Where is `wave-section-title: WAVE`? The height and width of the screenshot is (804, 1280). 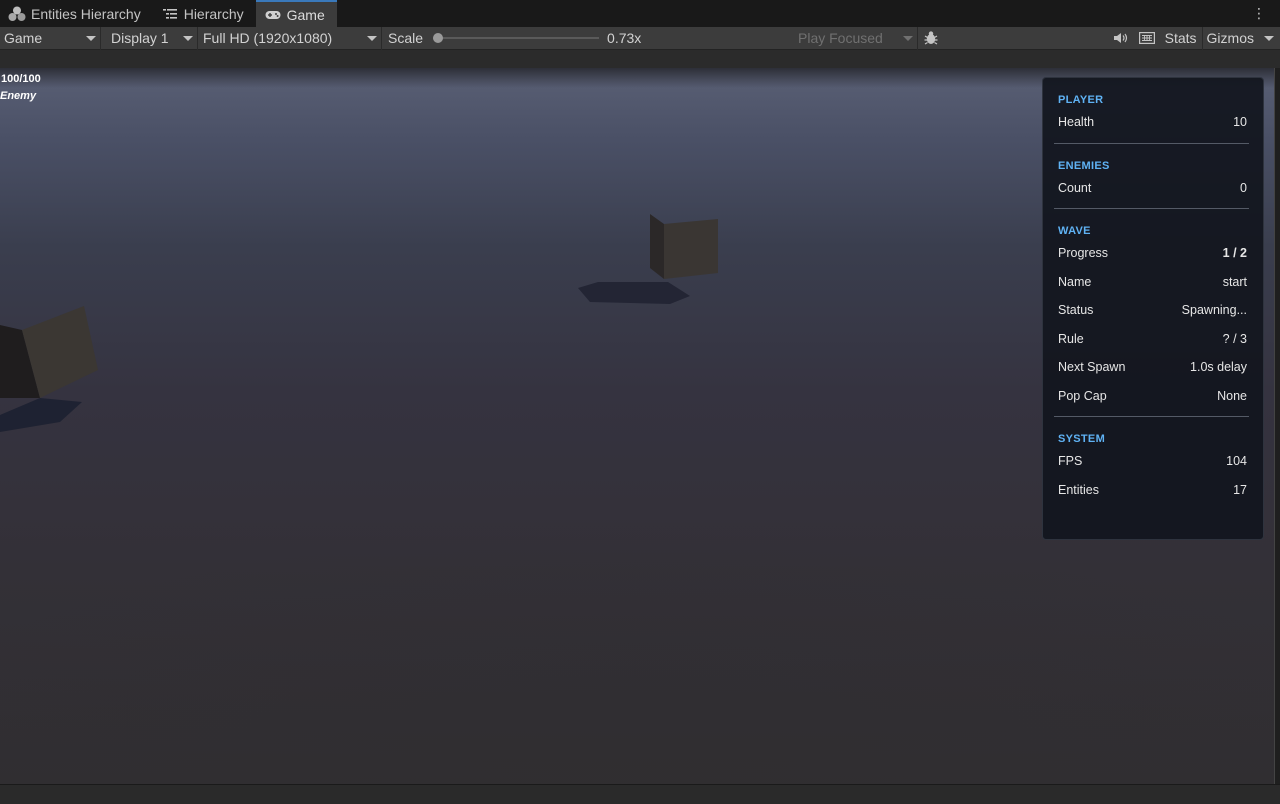 wave-section-title: WAVE is located at coordinates (1074, 231).